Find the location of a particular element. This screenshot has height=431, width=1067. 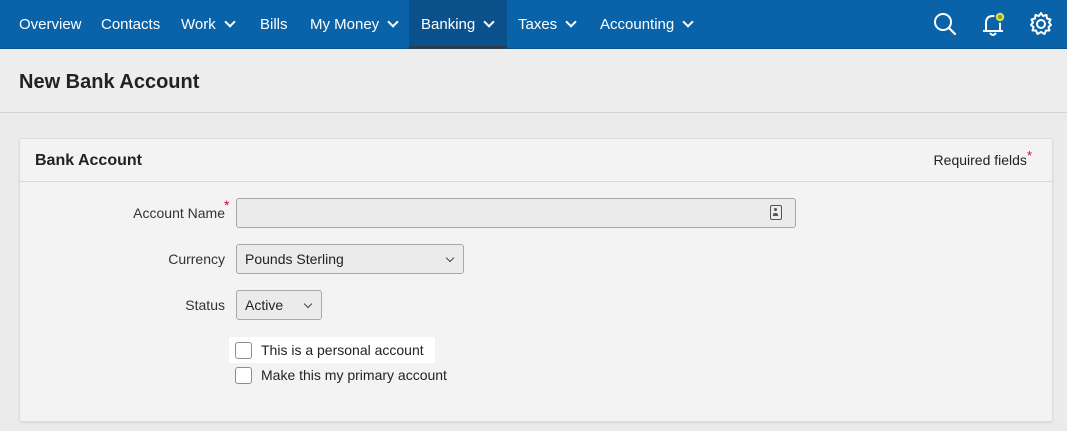

nav-accounting: Accounting is located at coordinates (647, 24).